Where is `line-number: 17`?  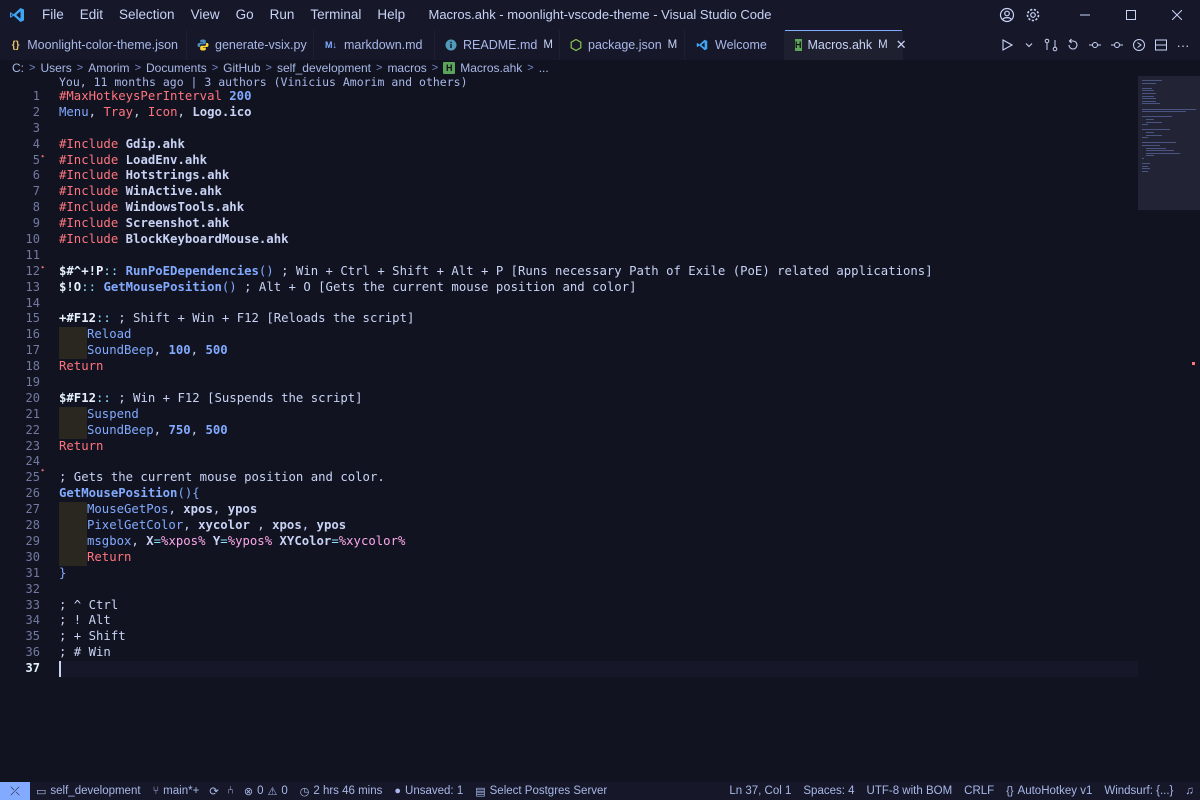 line-number: 17 is located at coordinates (20, 351).